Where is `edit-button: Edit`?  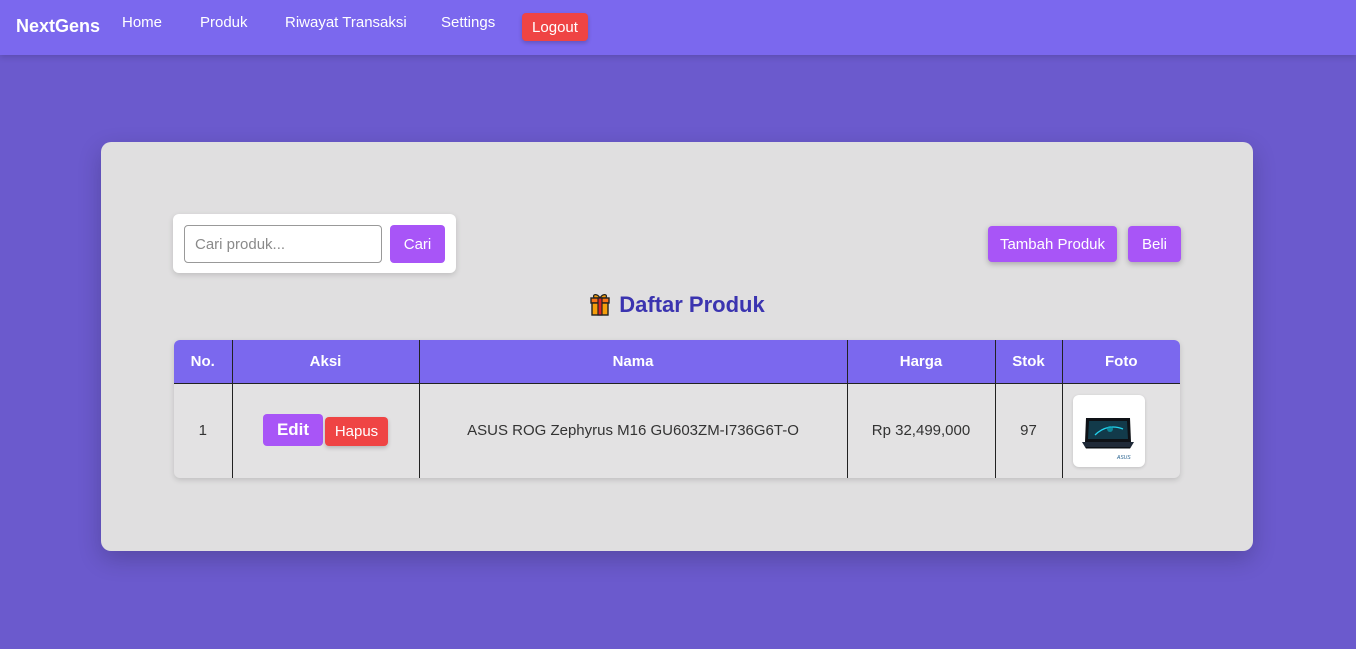 edit-button: Edit is located at coordinates (293, 429).